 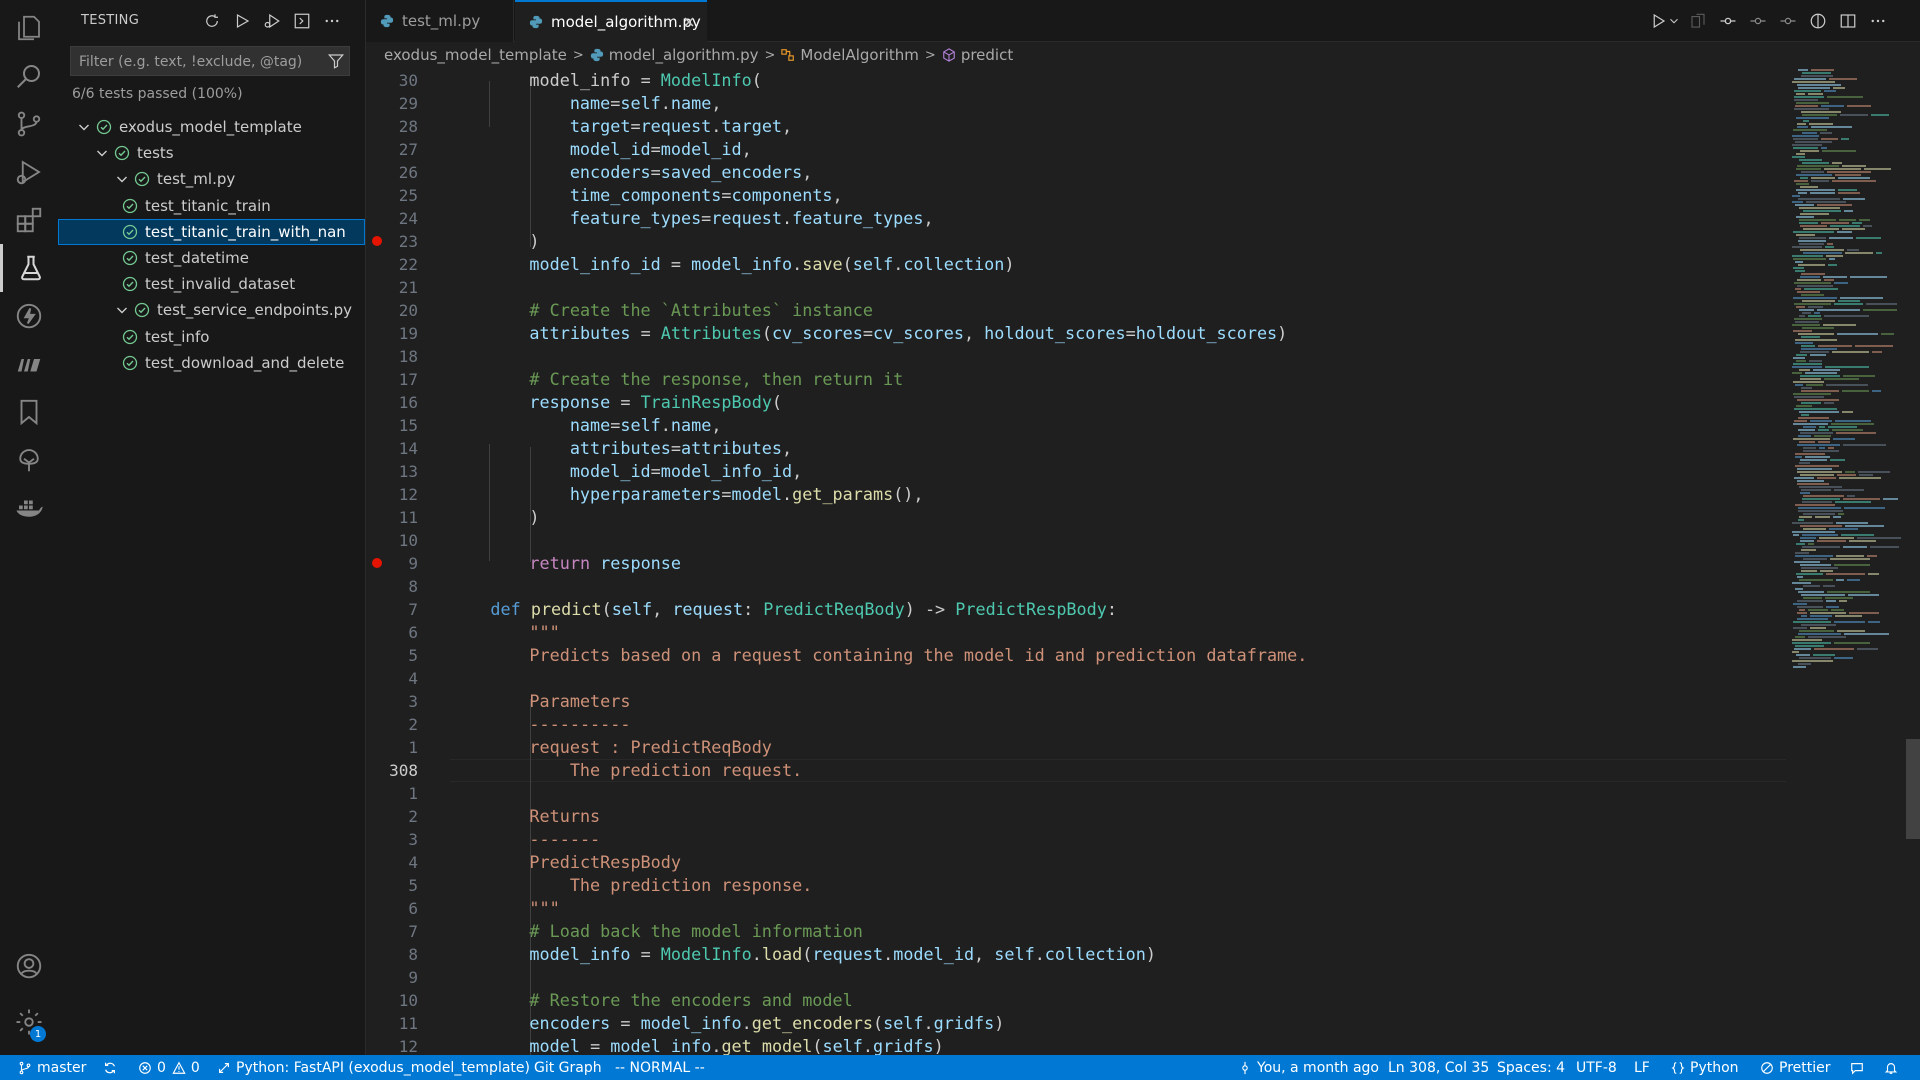 I want to click on prettier-formatter: Prettier, so click(x=1795, y=1067).